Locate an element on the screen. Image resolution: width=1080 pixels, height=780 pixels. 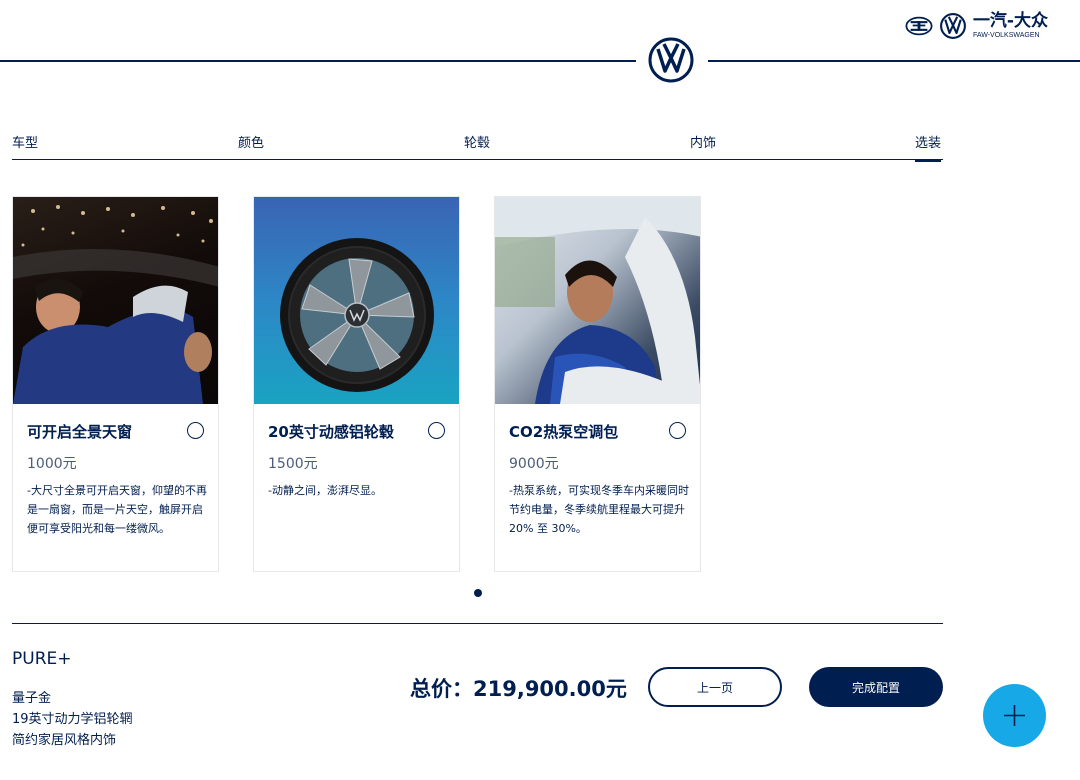
heat-pump-photo is located at coordinates (597, 300).